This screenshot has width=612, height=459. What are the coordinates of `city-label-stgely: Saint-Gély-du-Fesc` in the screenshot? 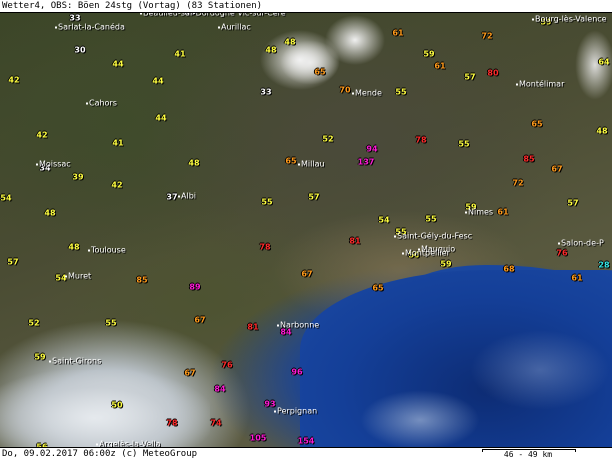 It's located at (433, 236).